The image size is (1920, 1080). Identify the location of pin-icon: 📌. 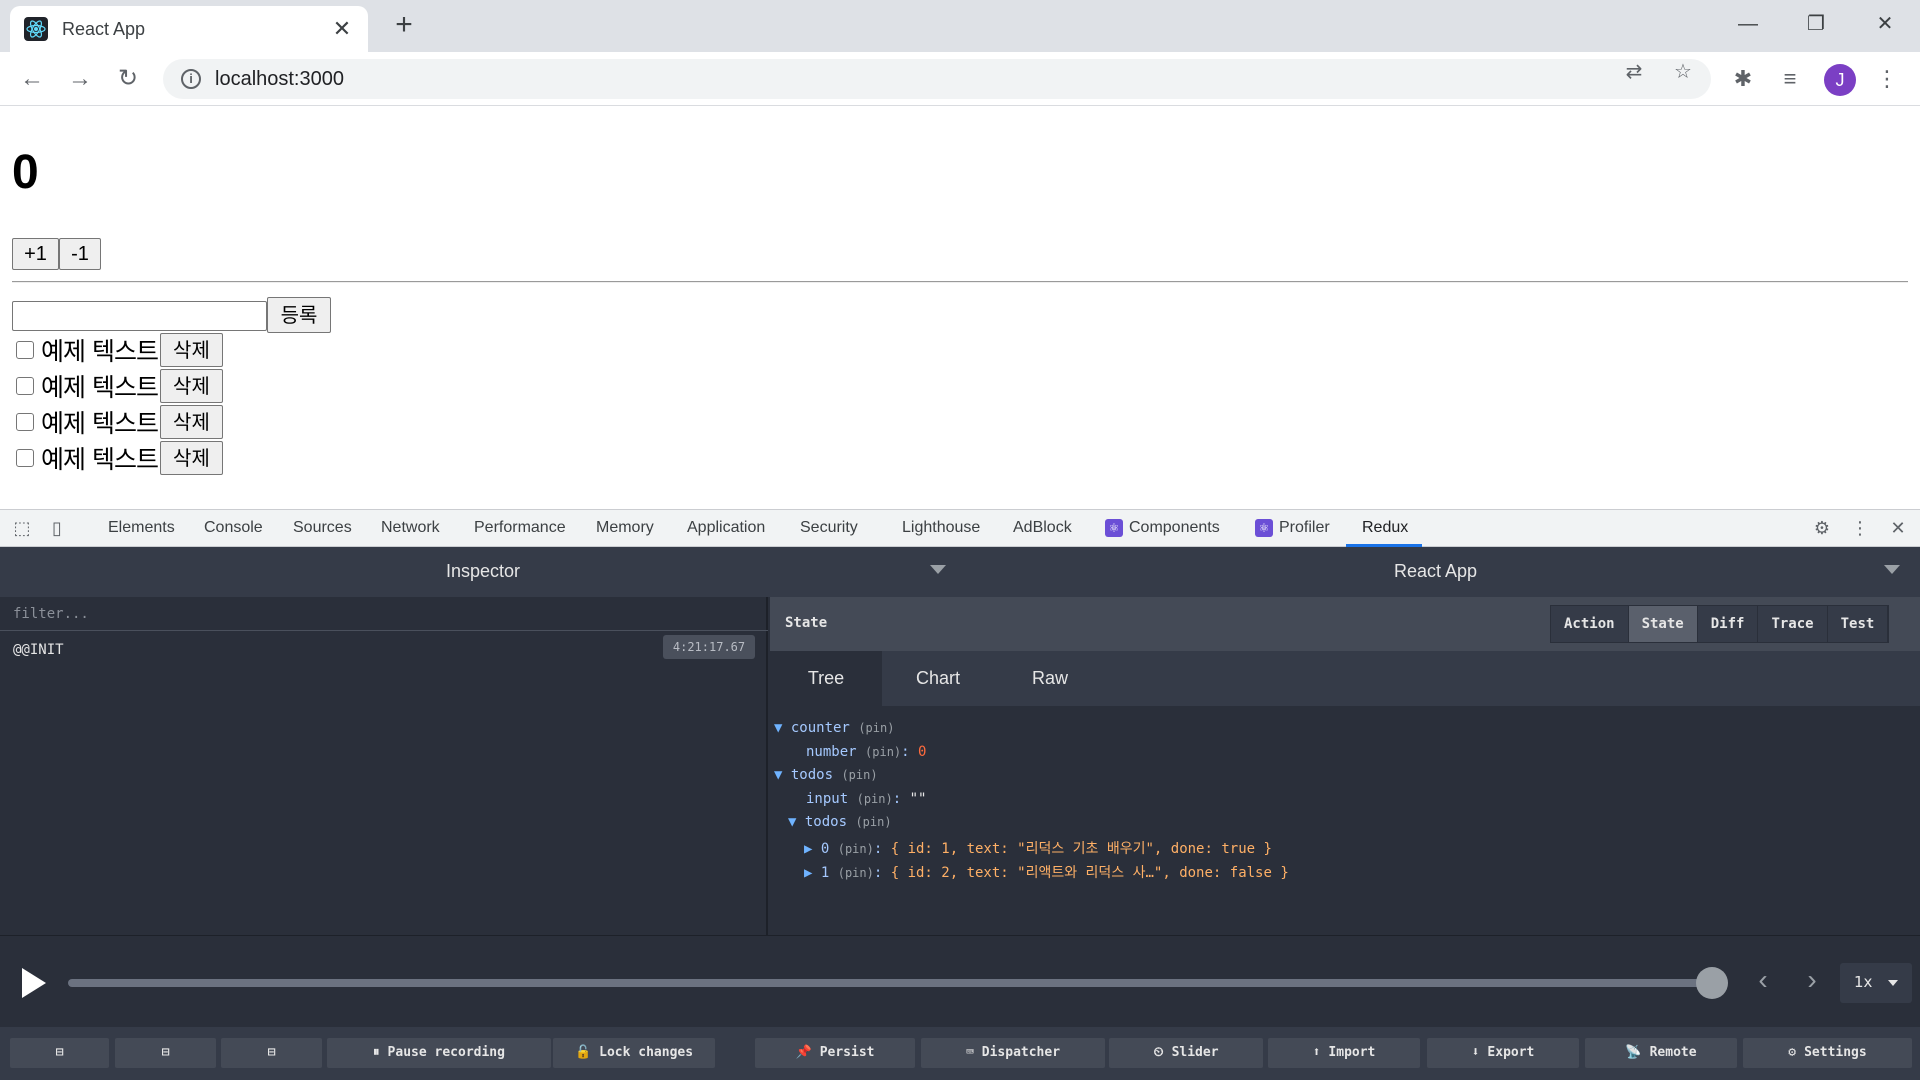
(803, 1052).